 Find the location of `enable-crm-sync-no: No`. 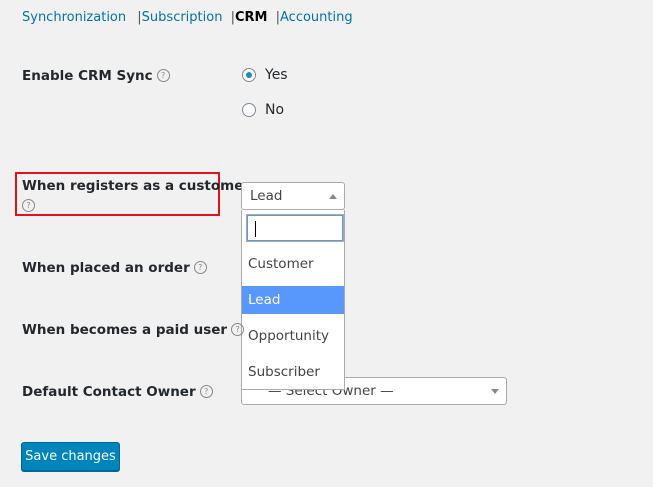

enable-crm-sync-no: No is located at coordinates (263, 110).